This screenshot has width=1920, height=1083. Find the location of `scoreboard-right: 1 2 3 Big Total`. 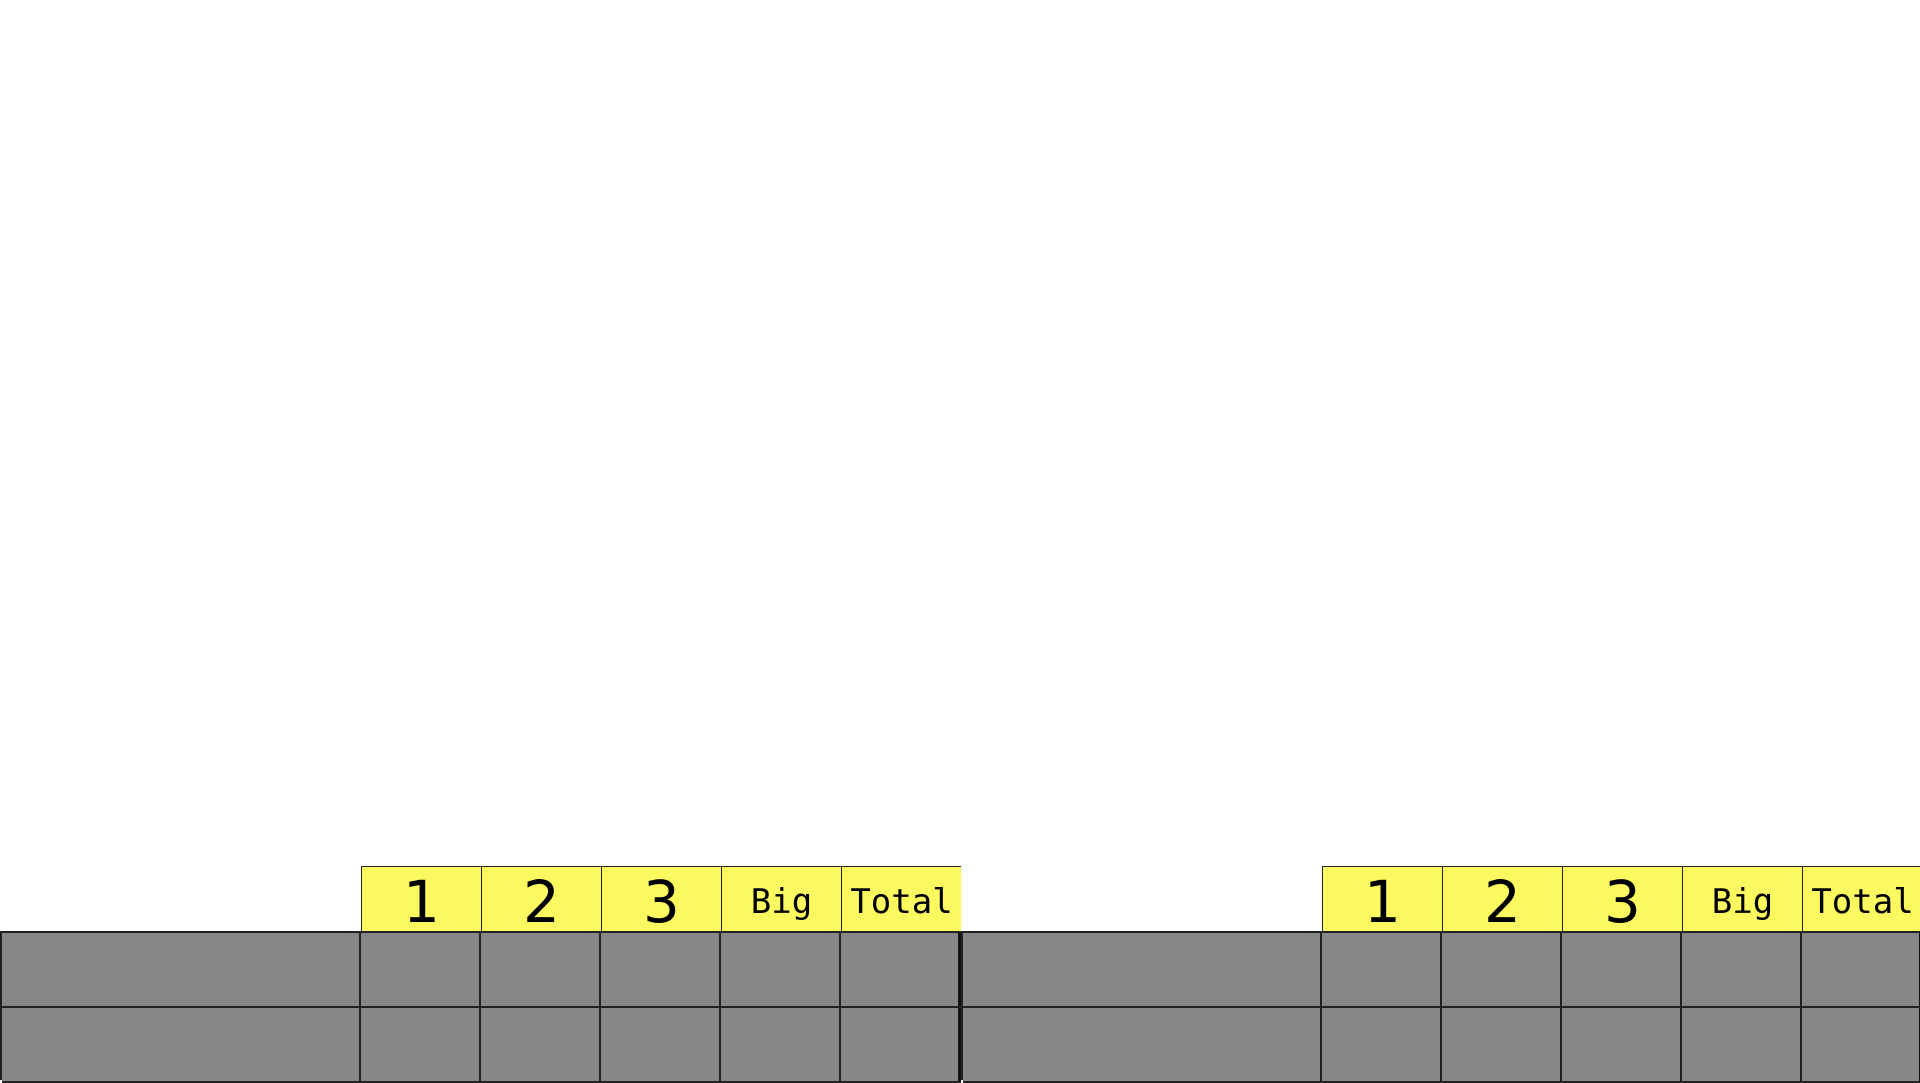

scoreboard-right: 1 2 3 Big Total is located at coordinates (1440, 974).